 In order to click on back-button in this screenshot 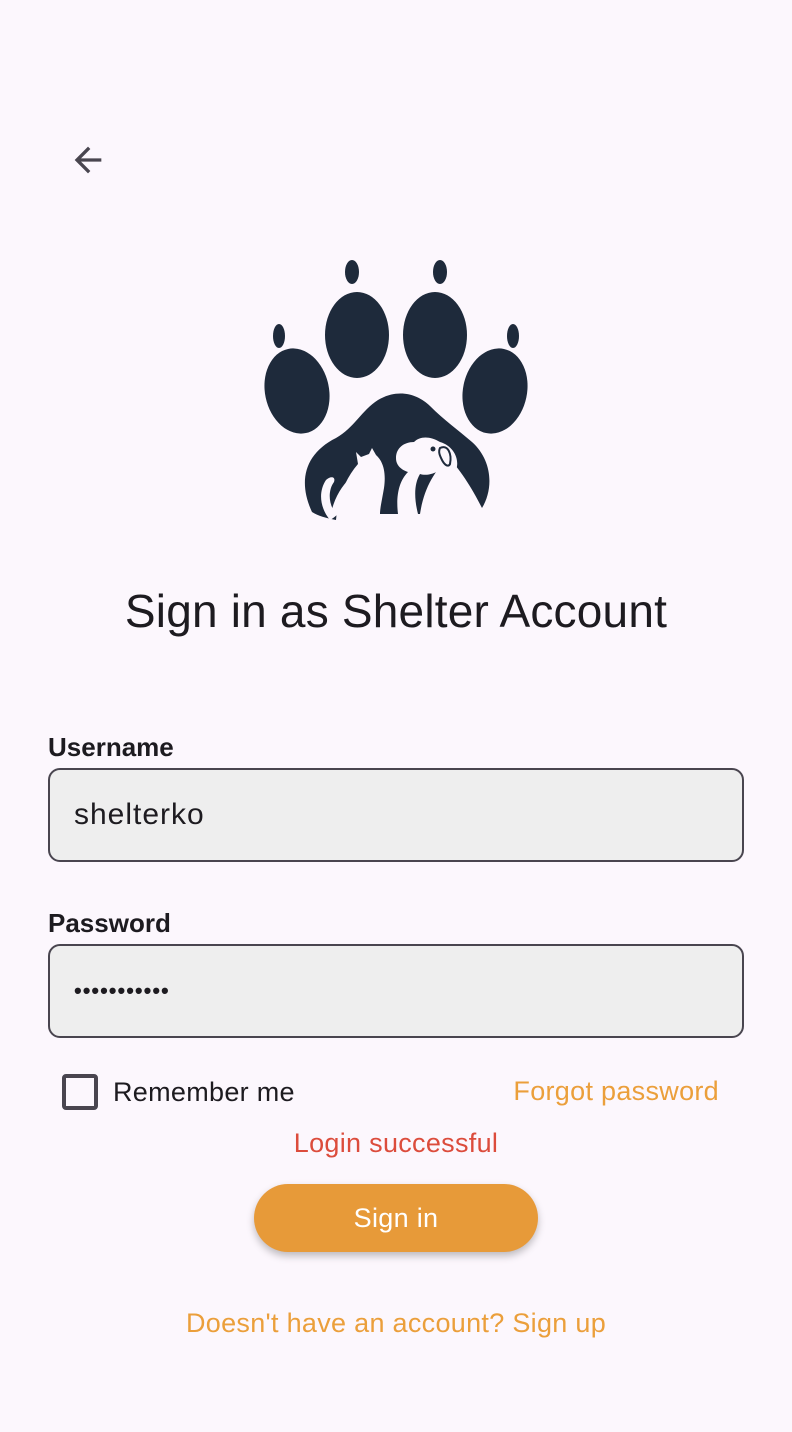, I will do `click(88, 160)`.